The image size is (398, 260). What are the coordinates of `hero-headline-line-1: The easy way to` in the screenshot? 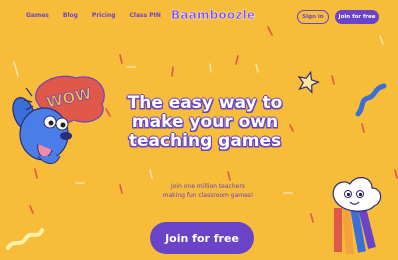 It's located at (205, 103).